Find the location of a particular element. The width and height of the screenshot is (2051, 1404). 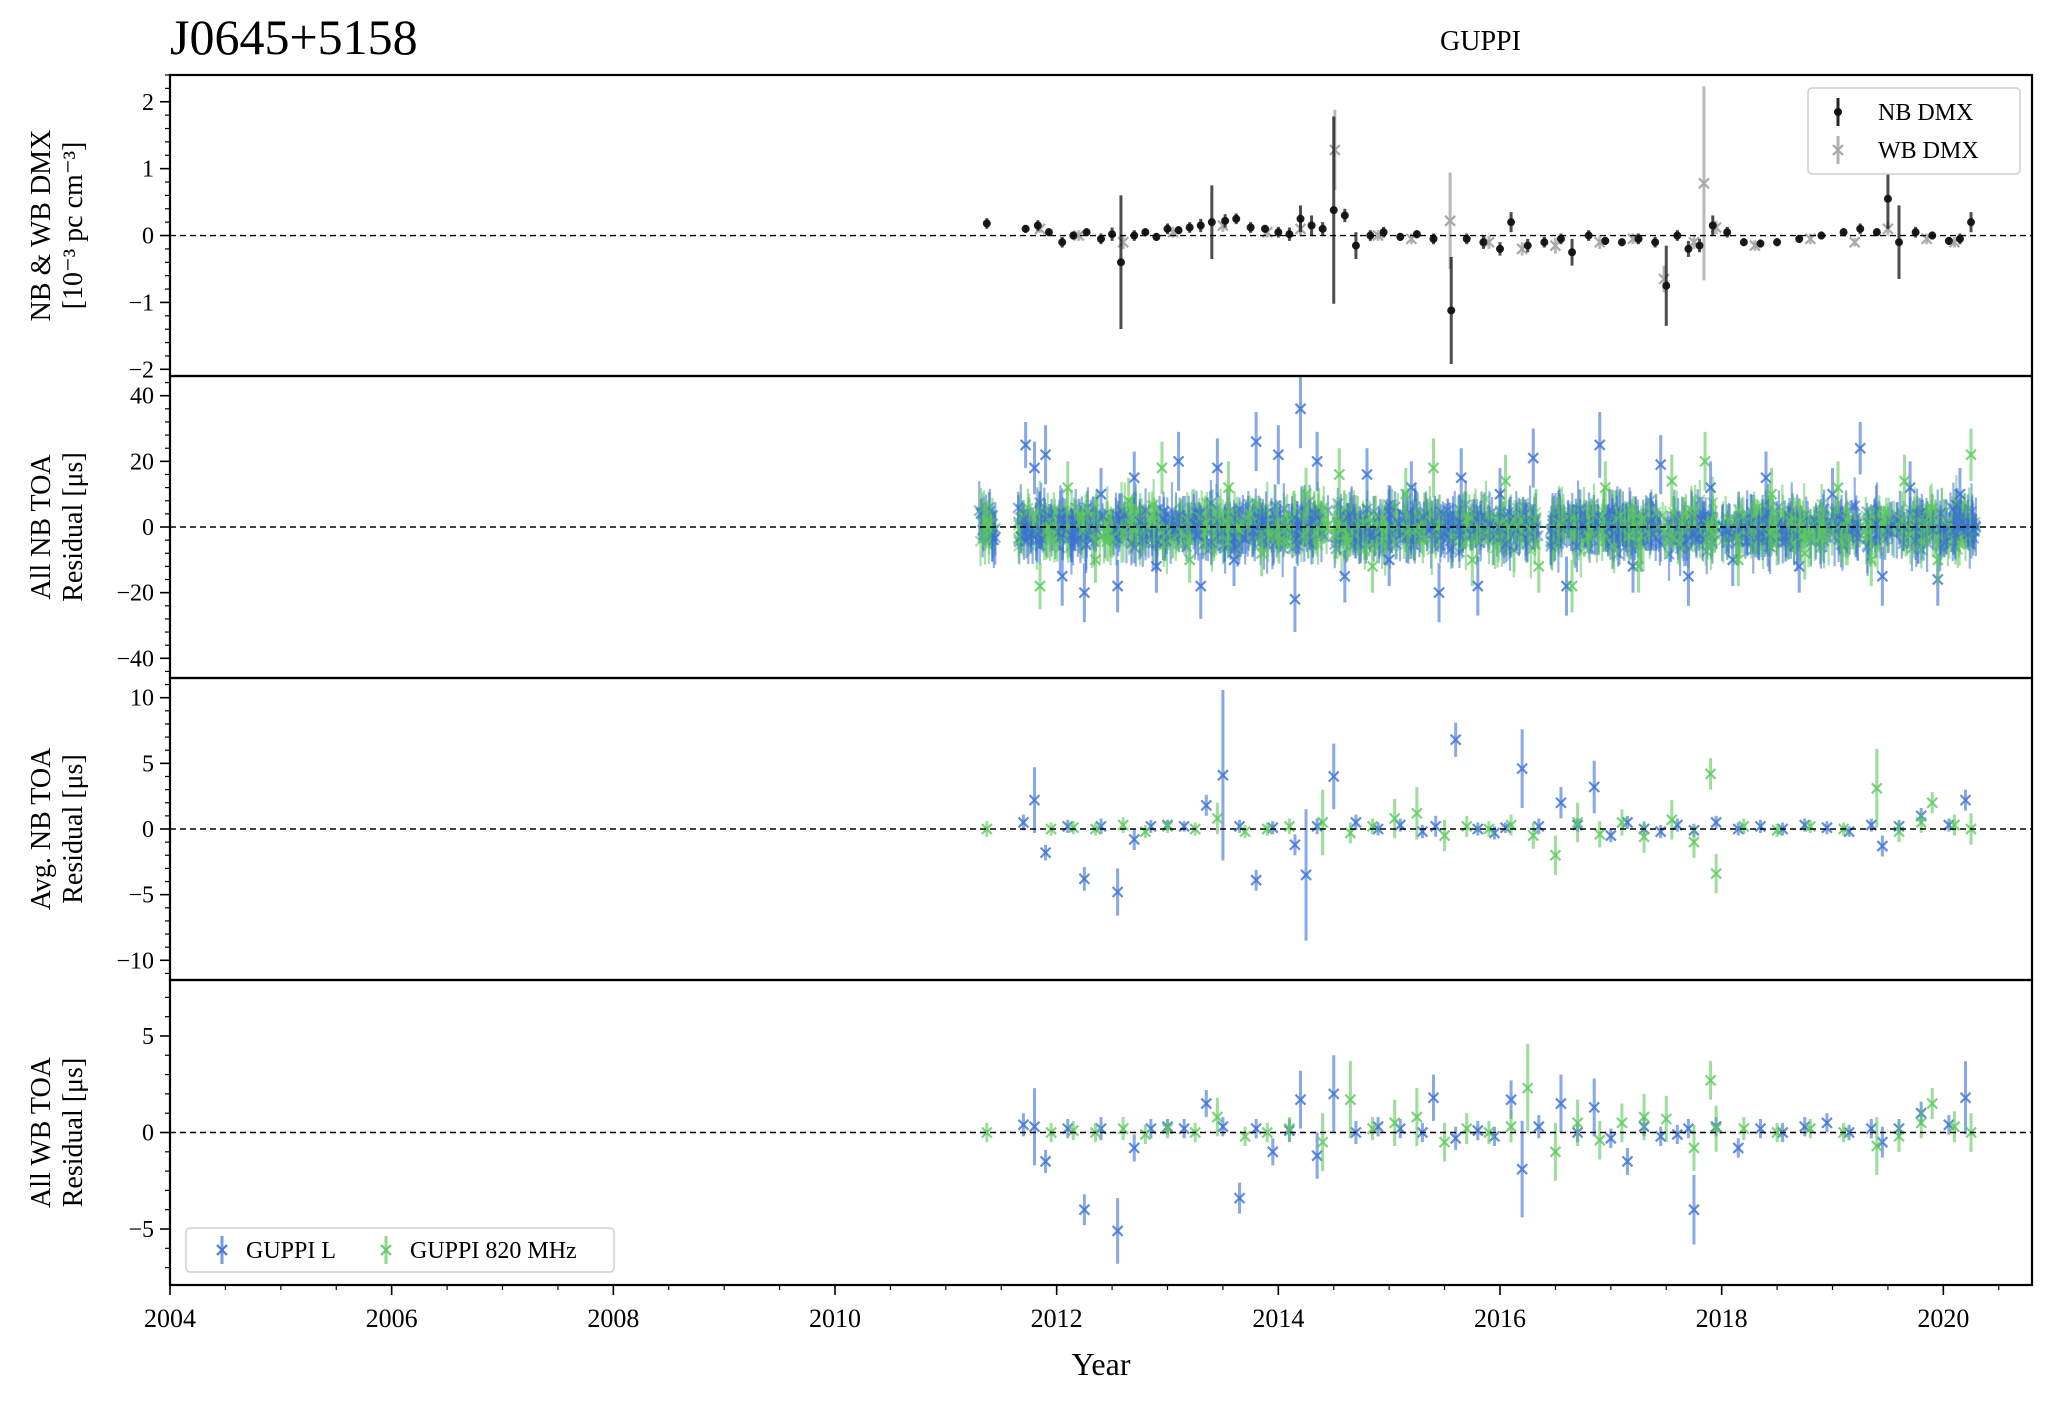

legend-label: NB DMX is located at coordinates (1925, 113).